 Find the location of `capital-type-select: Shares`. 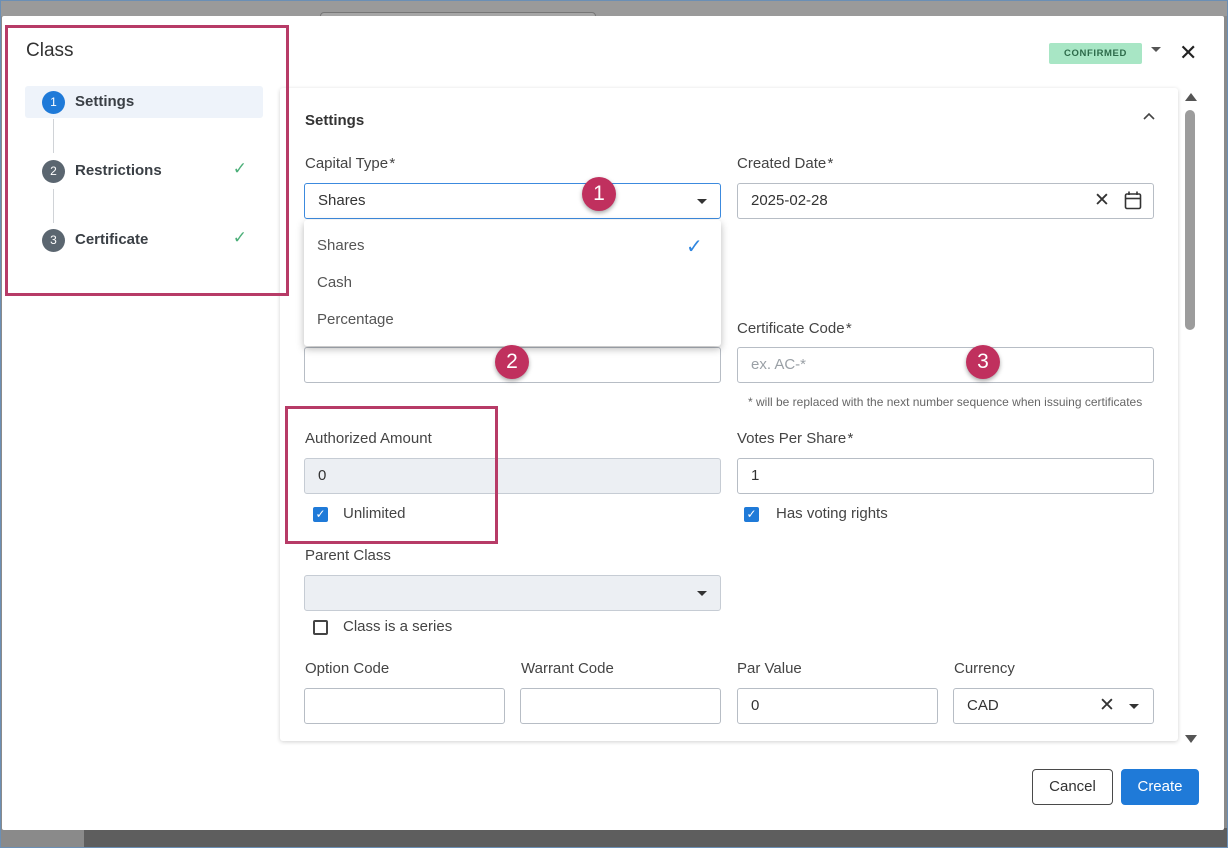

capital-type-select: Shares is located at coordinates (512, 201).